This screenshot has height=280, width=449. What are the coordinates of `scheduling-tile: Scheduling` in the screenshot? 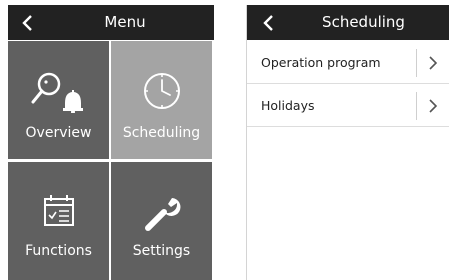 It's located at (161, 100).